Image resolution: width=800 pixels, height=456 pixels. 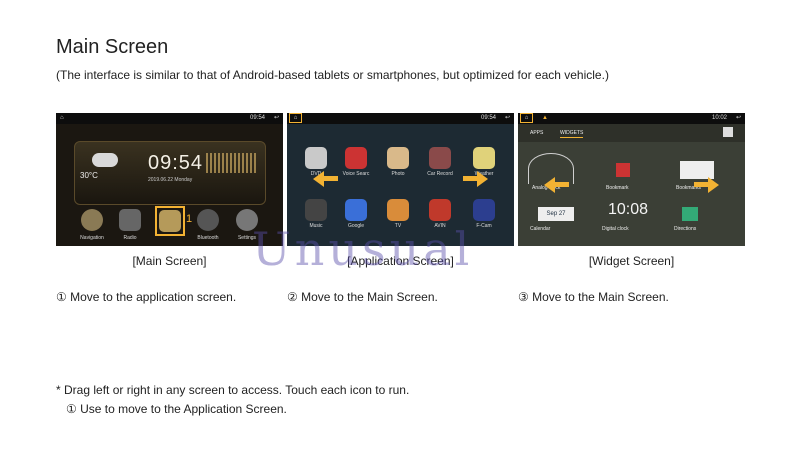 What do you see at coordinates (572, 134) in the screenshot?
I see `tab-widgets: WIDGETS` at bounding box center [572, 134].